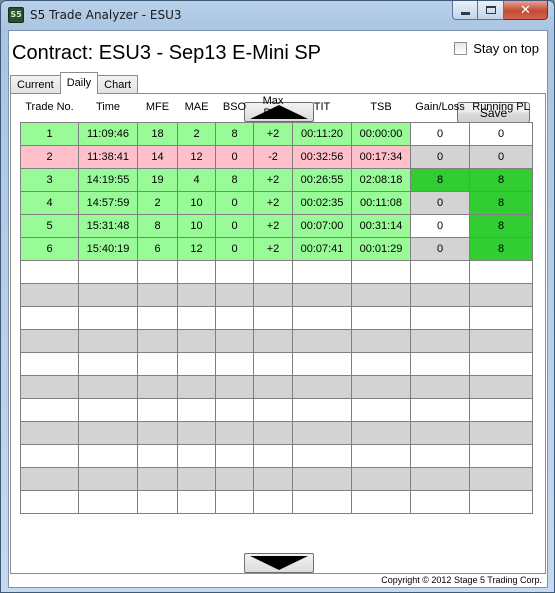  What do you see at coordinates (276, 248) in the screenshot?
I see `table-row: 6 15:40:19 6 12 0 +2 00:07:41 00:01:29 0 8` at bounding box center [276, 248].